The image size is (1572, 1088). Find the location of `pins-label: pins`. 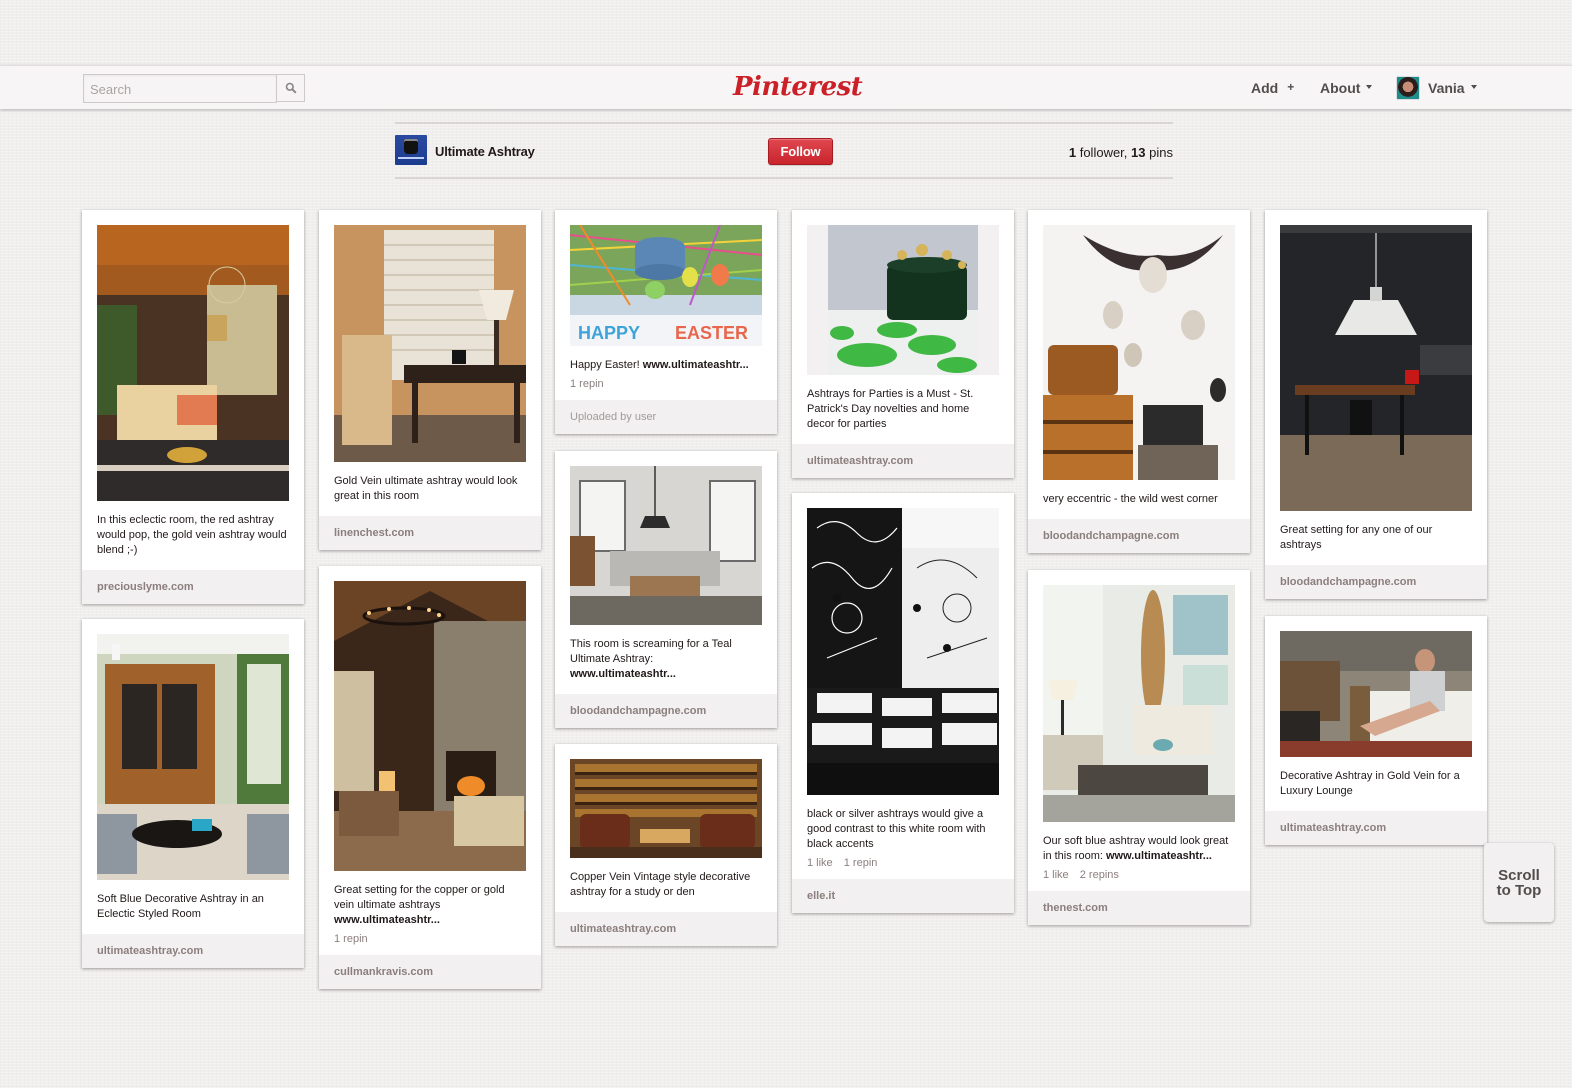

pins-label: pins is located at coordinates (1161, 152).